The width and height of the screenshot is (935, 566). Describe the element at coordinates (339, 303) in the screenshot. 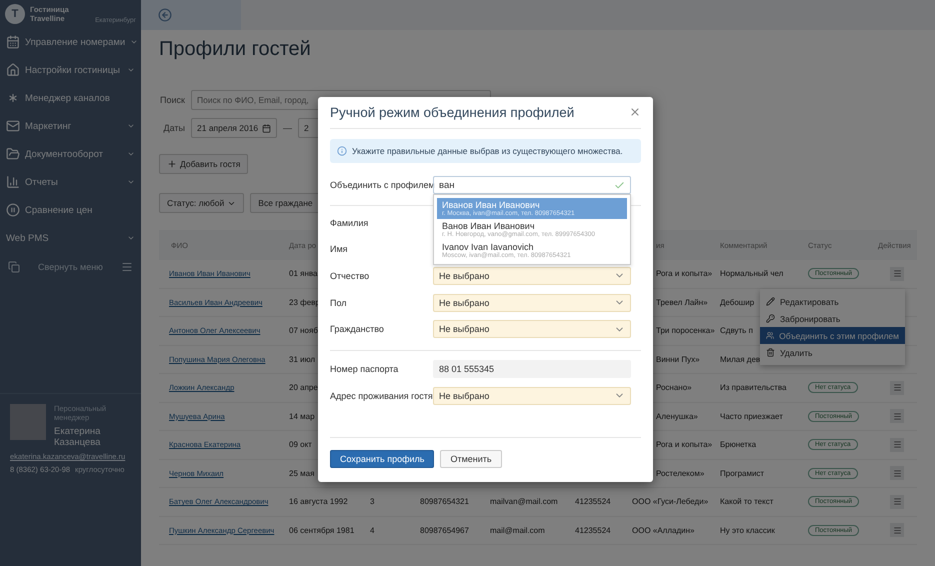

I see `field-label: Пол` at that location.